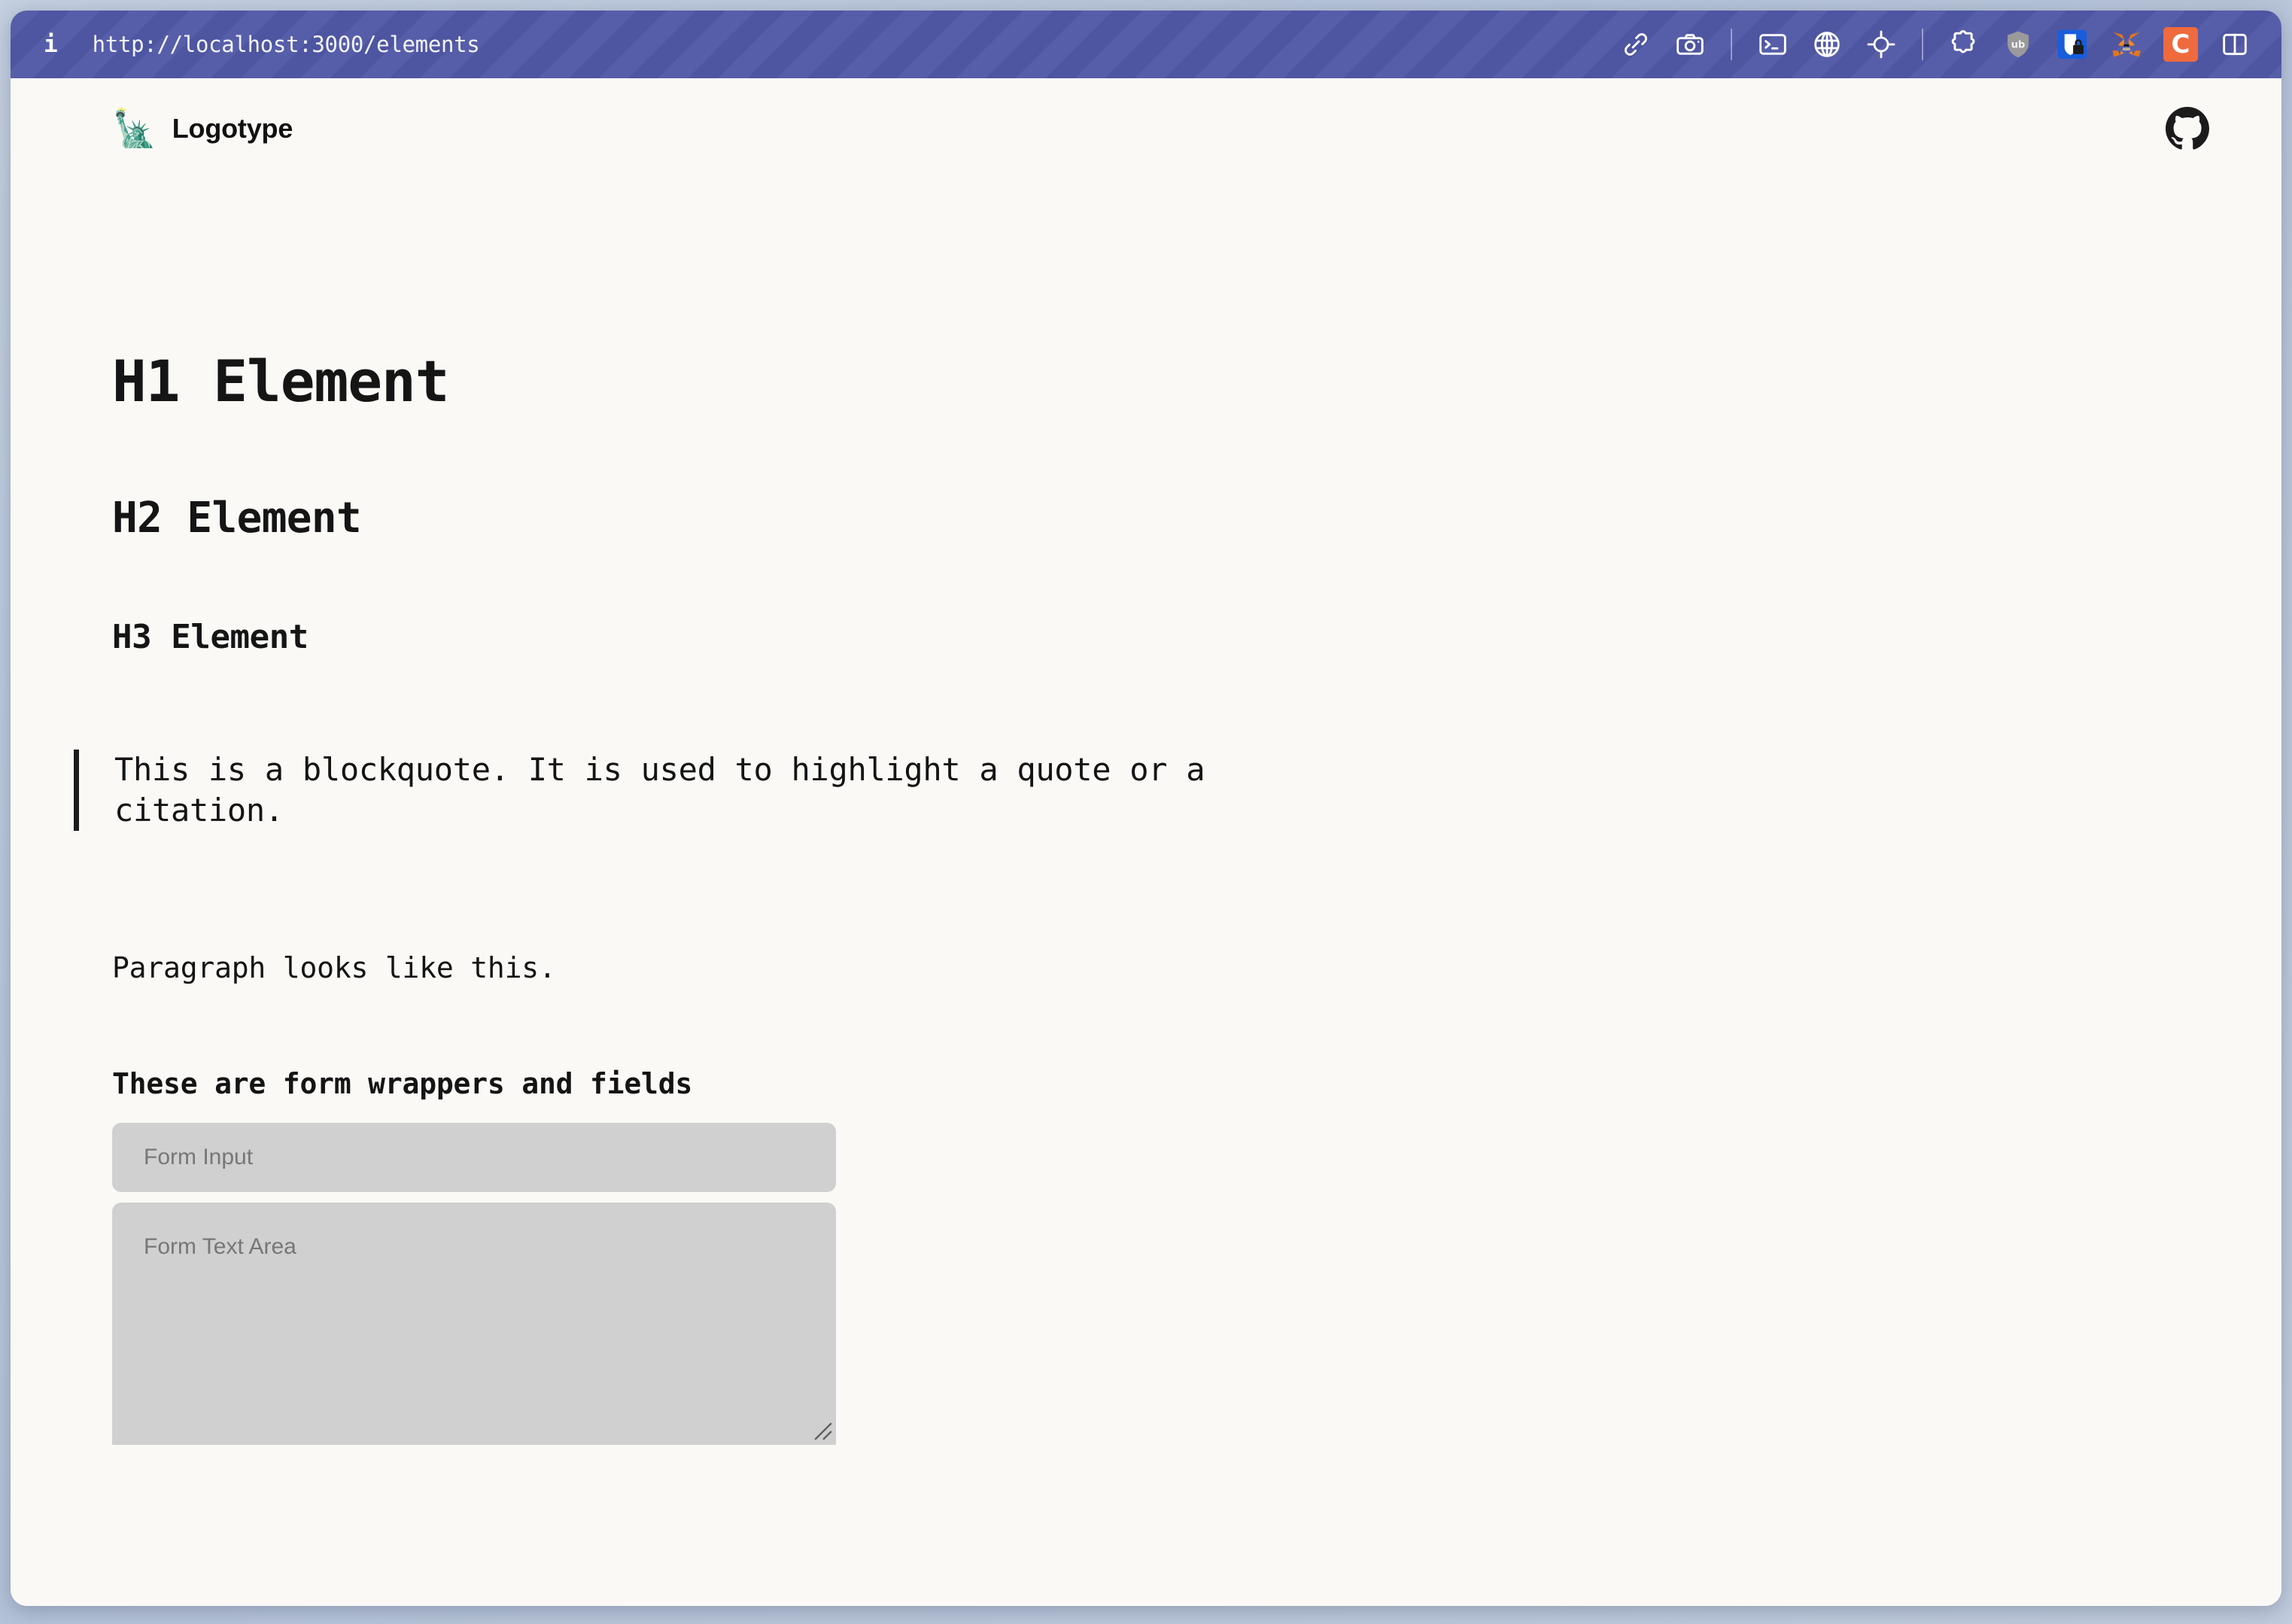 The width and height of the screenshot is (2292, 1624). I want to click on h1-element: H1 Element, so click(281, 381).